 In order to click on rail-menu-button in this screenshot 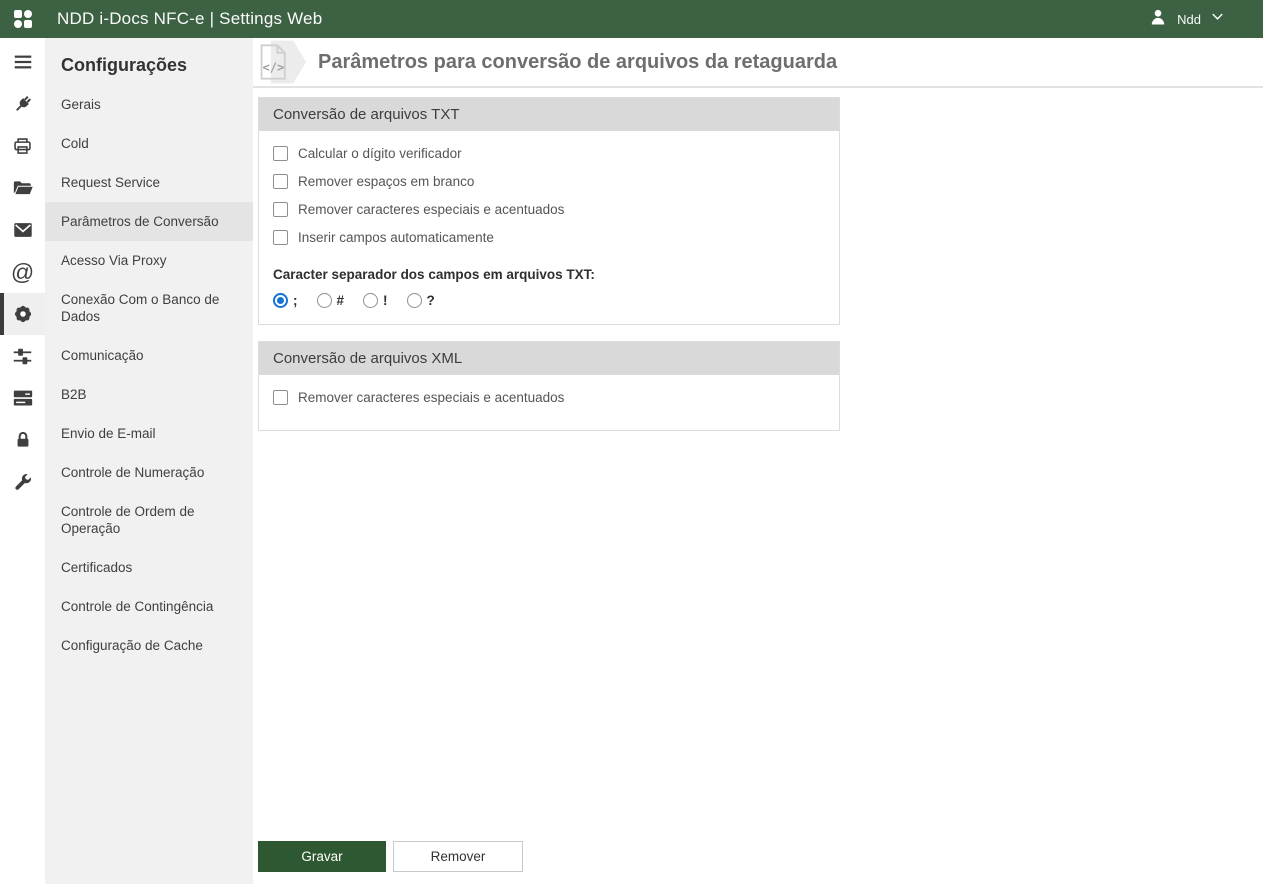, I will do `click(22, 62)`.